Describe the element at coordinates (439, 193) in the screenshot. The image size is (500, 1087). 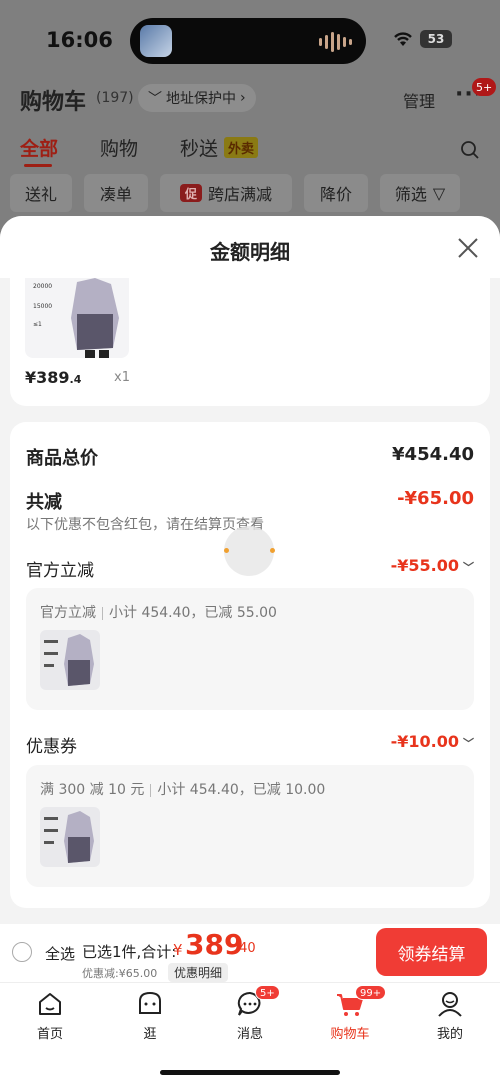
I see `filter-icon: ▽` at that location.